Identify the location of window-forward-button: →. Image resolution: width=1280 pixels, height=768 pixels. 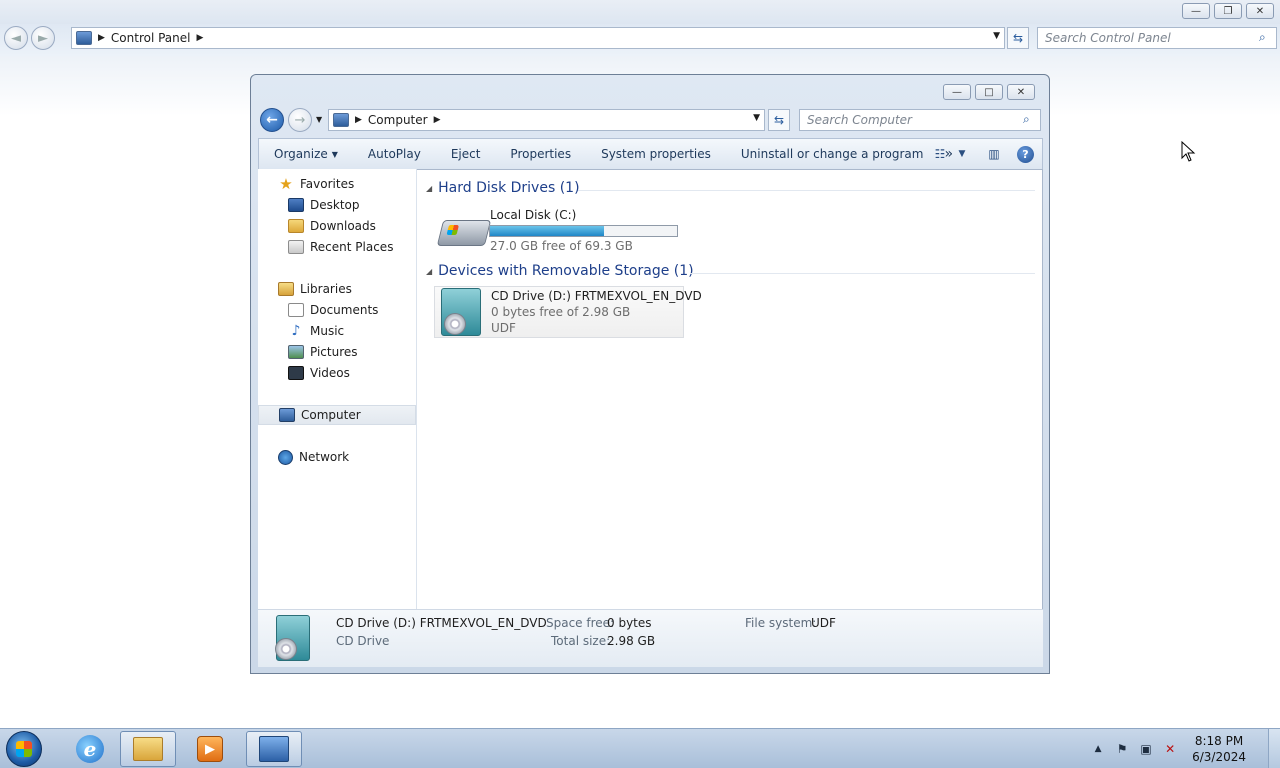
(300, 120).